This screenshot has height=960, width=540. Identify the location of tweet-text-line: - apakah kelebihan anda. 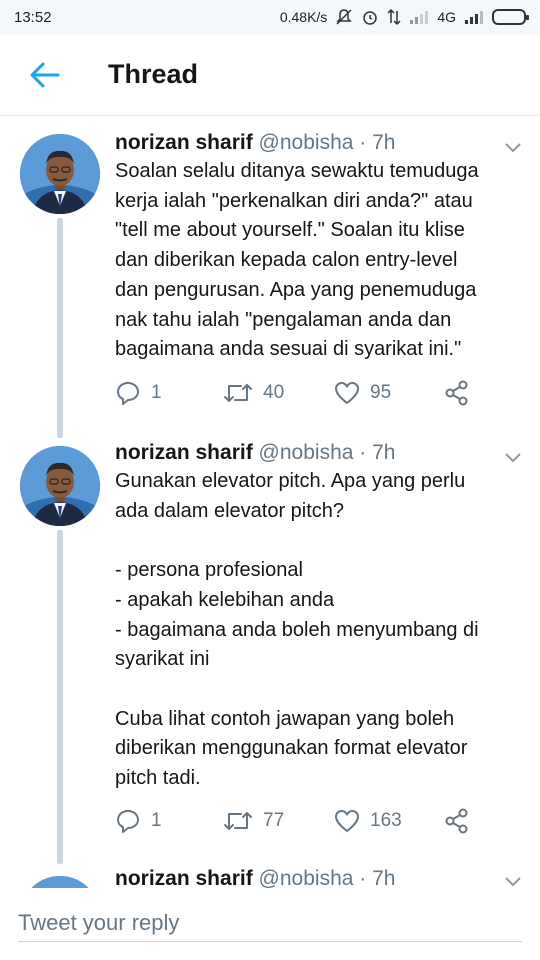
(225, 599).